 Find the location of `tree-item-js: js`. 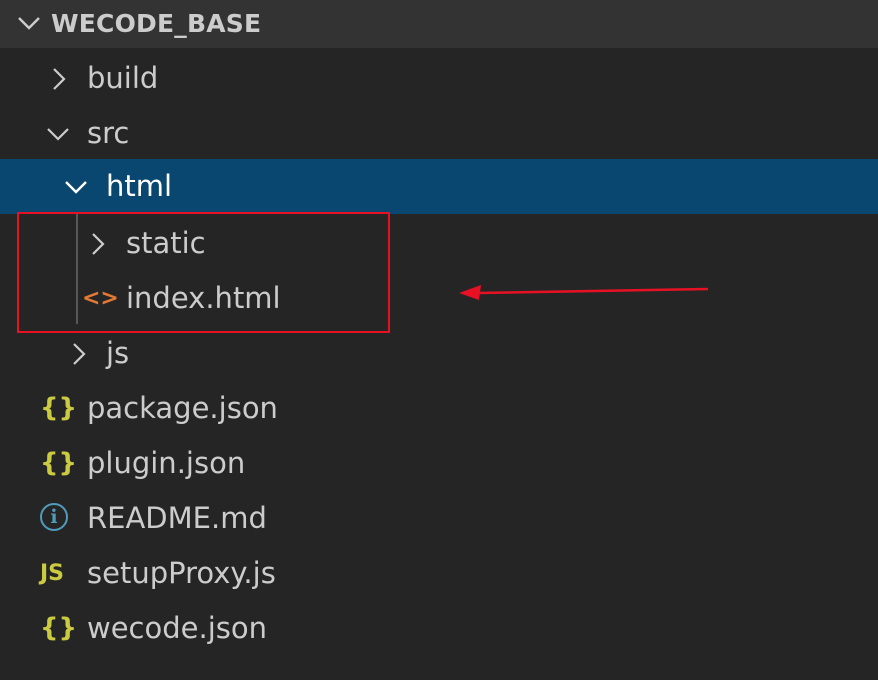

tree-item-js: js is located at coordinates (439, 353).